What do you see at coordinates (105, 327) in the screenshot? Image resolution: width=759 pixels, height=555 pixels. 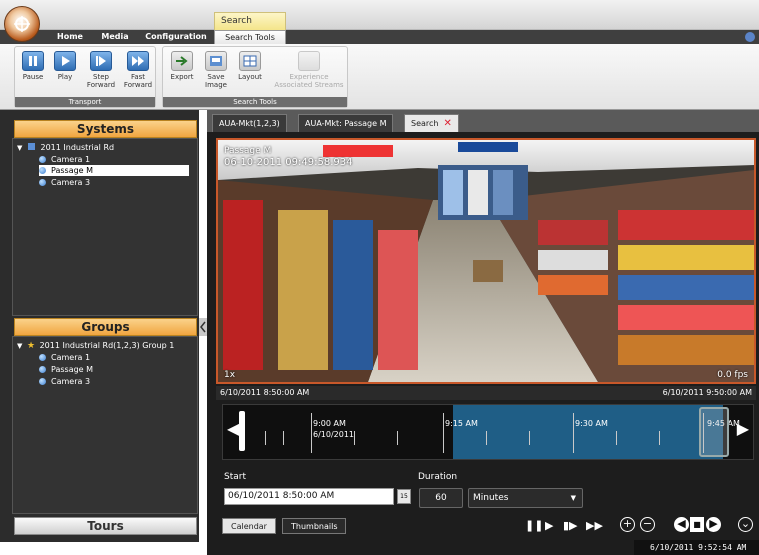 I see `groups-header: Groups` at bounding box center [105, 327].